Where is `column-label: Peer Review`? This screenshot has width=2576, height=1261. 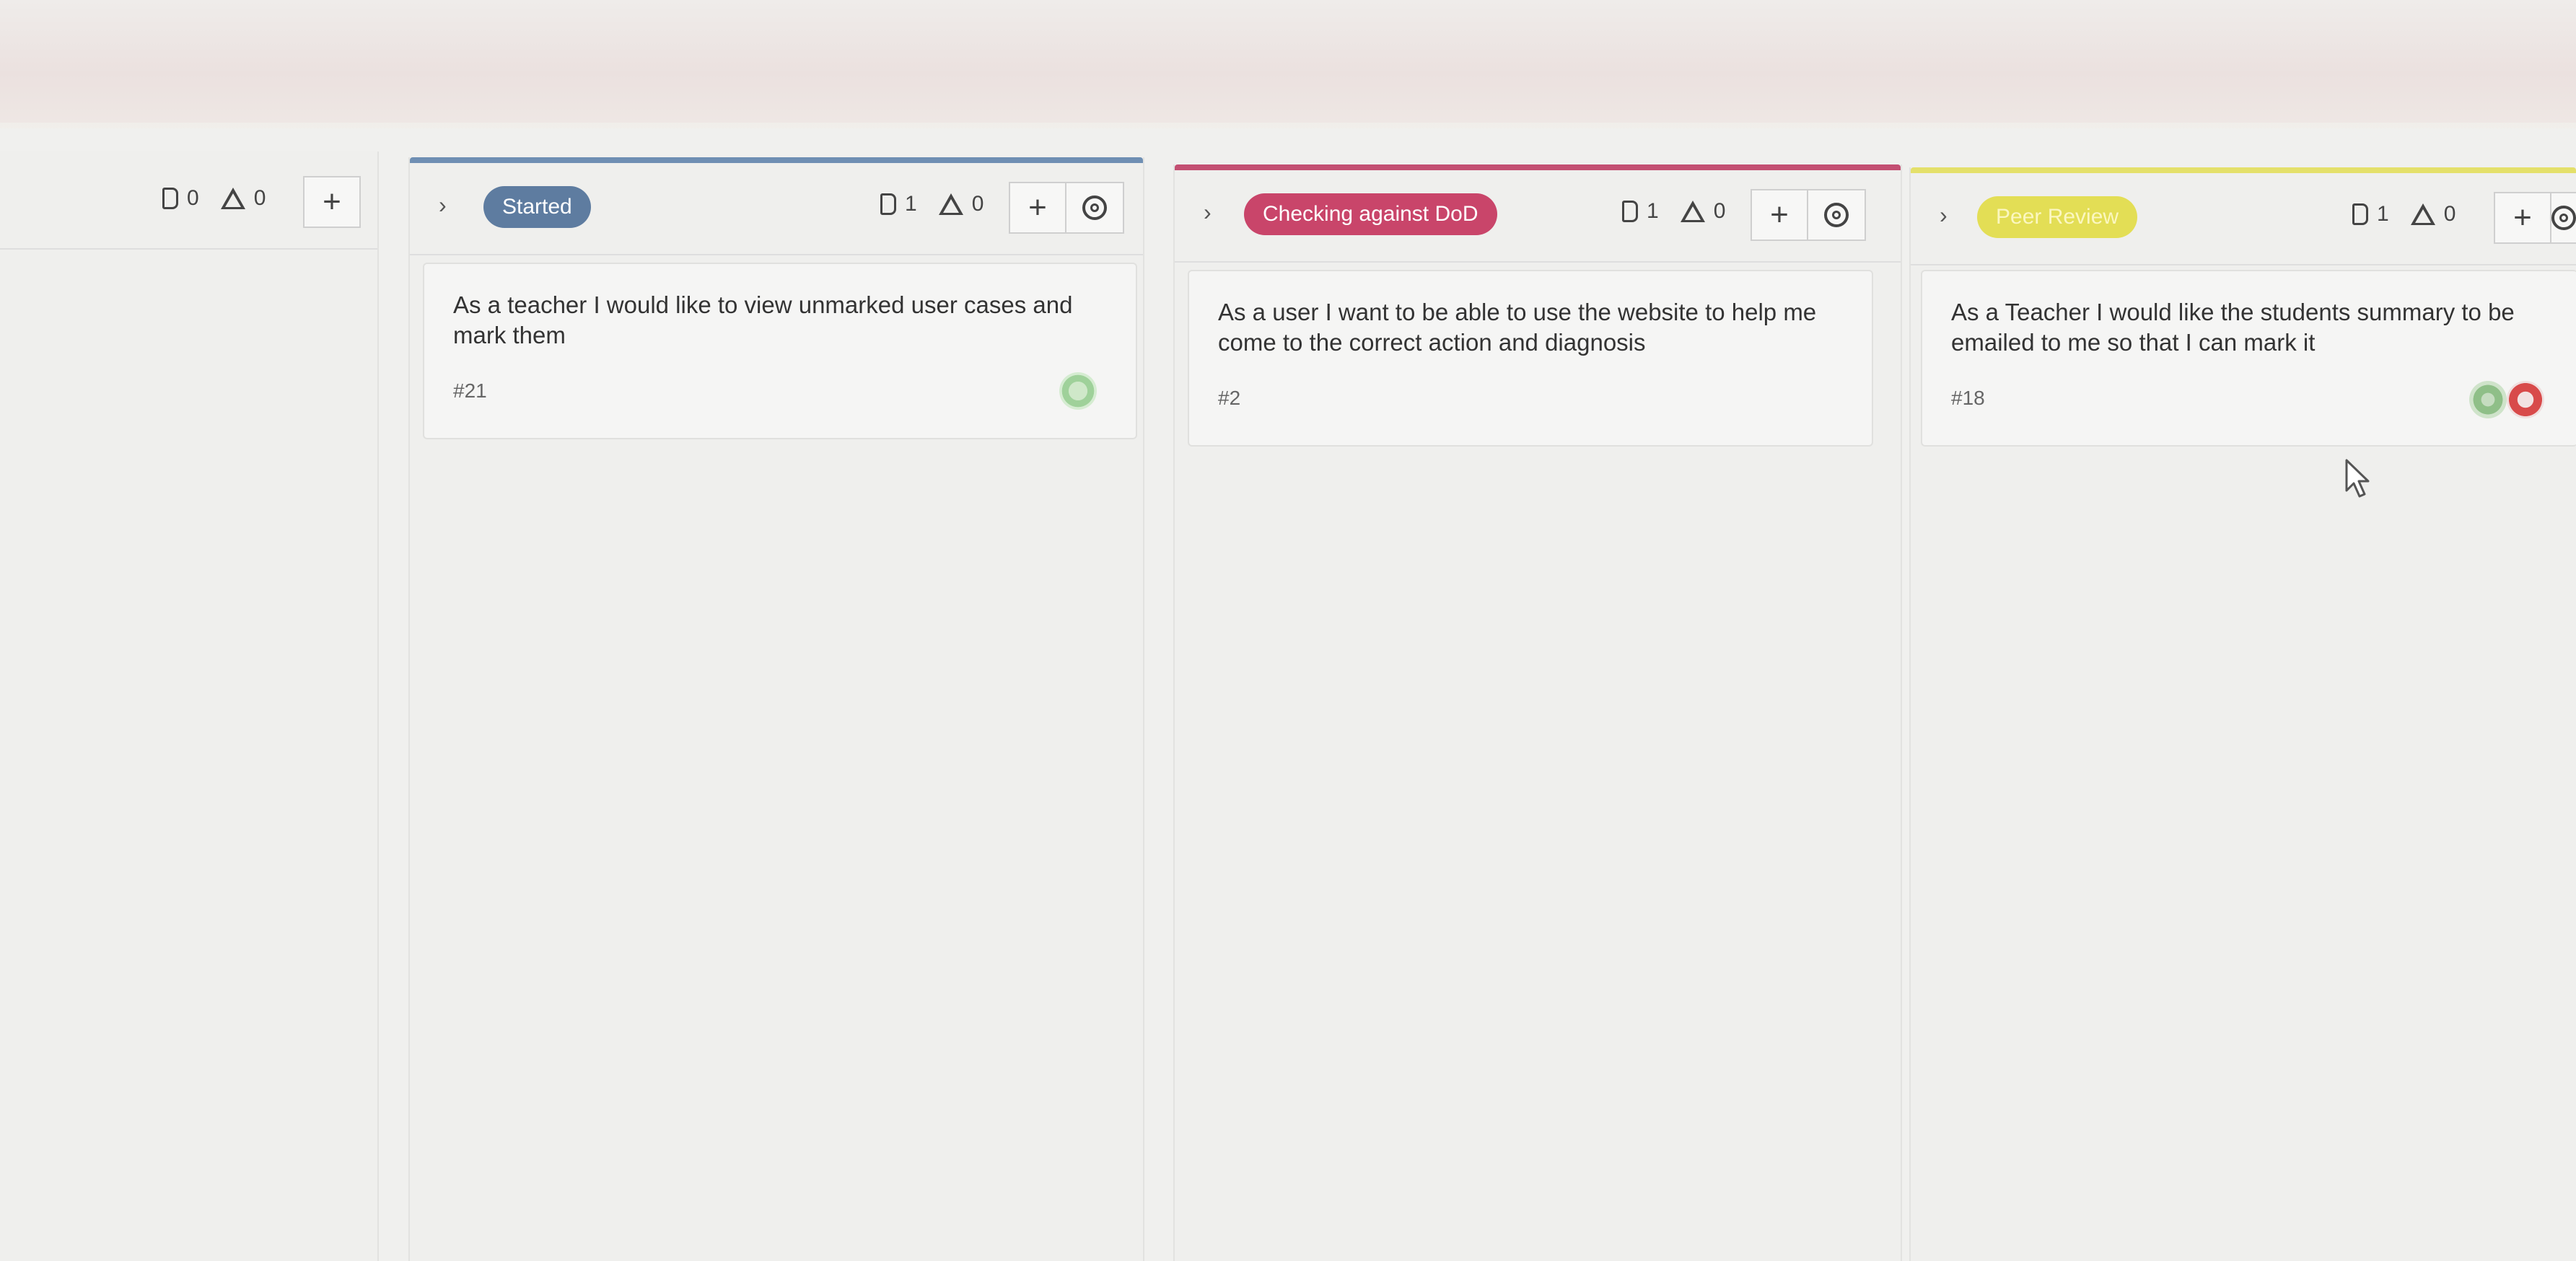
column-label: Peer Review is located at coordinates (2057, 217).